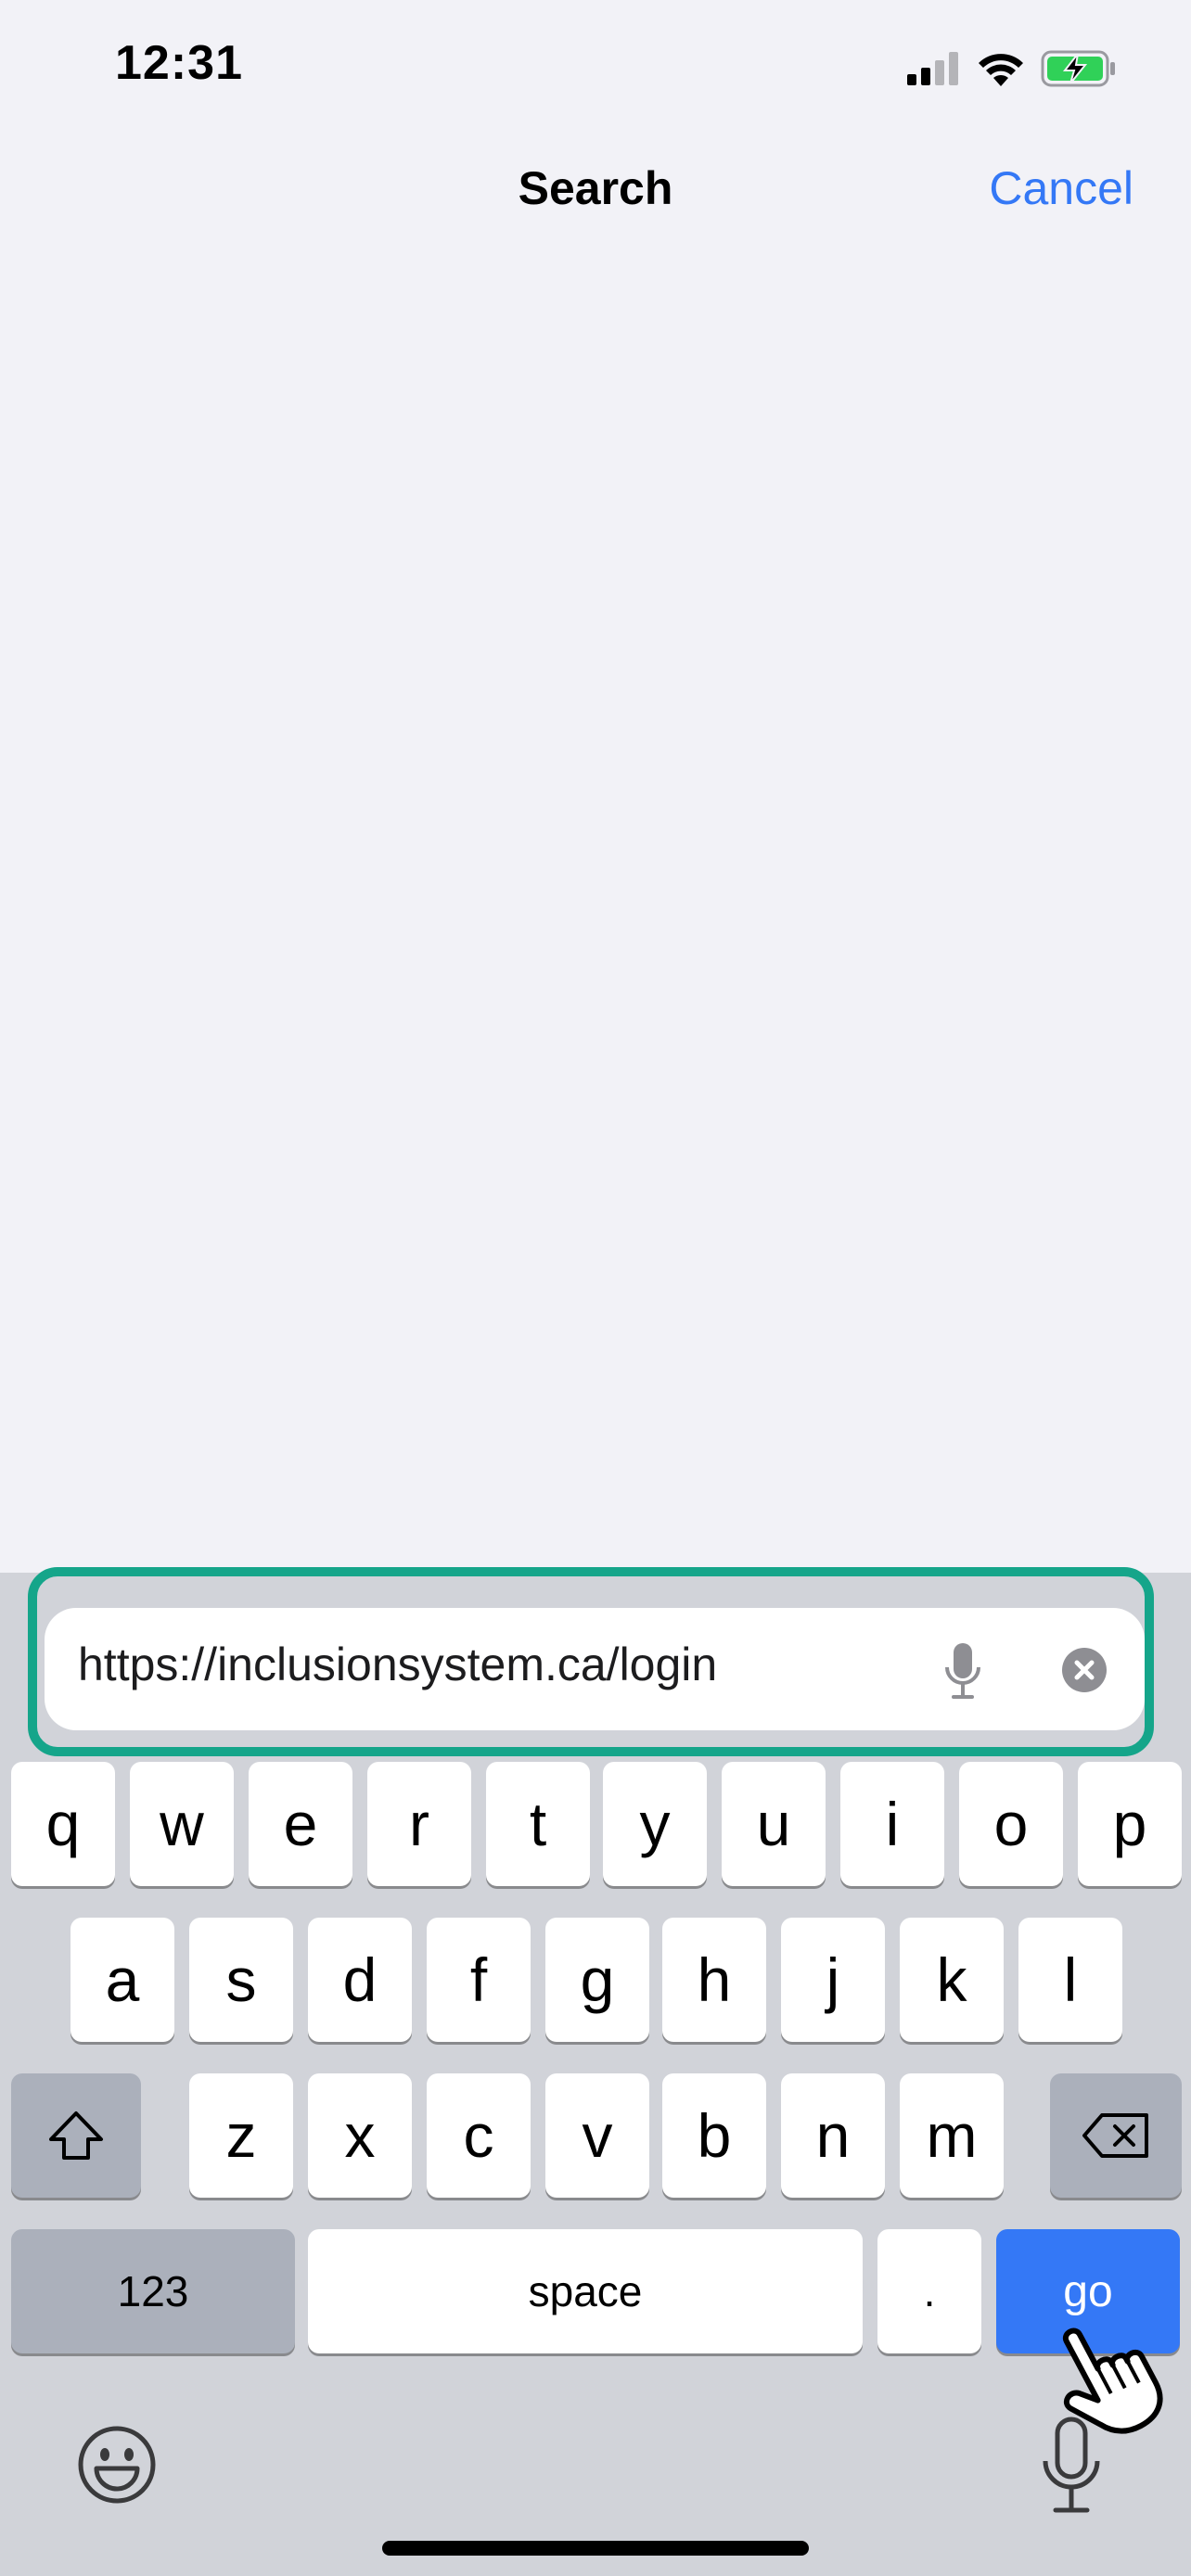 The height and width of the screenshot is (2576, 1191). I want to click on numbers-key: 123, so click(153, 2291).